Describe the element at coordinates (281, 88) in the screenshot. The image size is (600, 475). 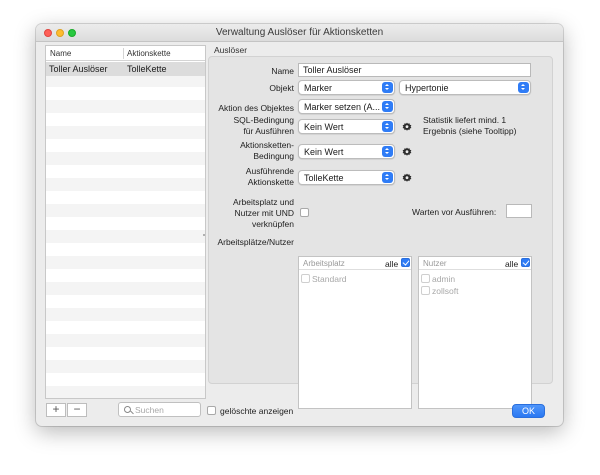
I see `object-label: Objekt` at that location.